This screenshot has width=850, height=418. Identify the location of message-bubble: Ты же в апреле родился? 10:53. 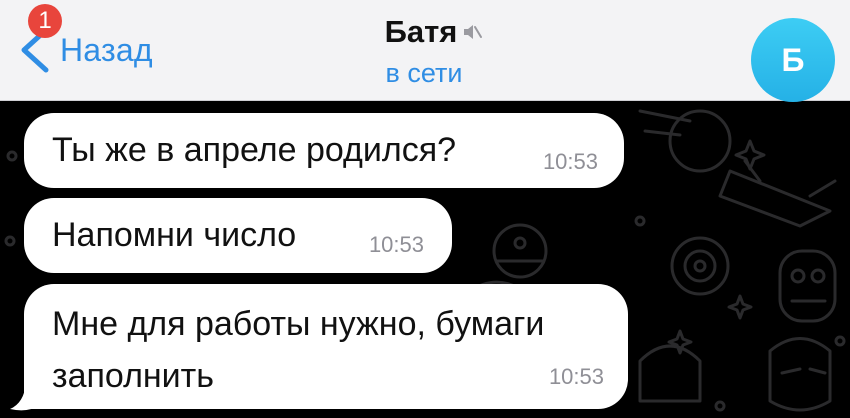
(324, 150).